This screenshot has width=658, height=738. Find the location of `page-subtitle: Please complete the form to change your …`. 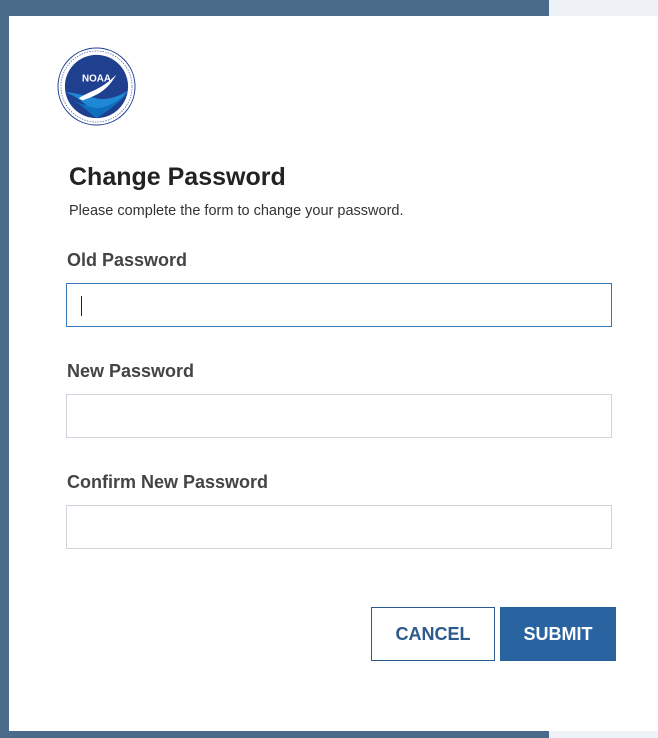

page-subtitle: Please complete the form to change your … is located at coordinates (236, 211).